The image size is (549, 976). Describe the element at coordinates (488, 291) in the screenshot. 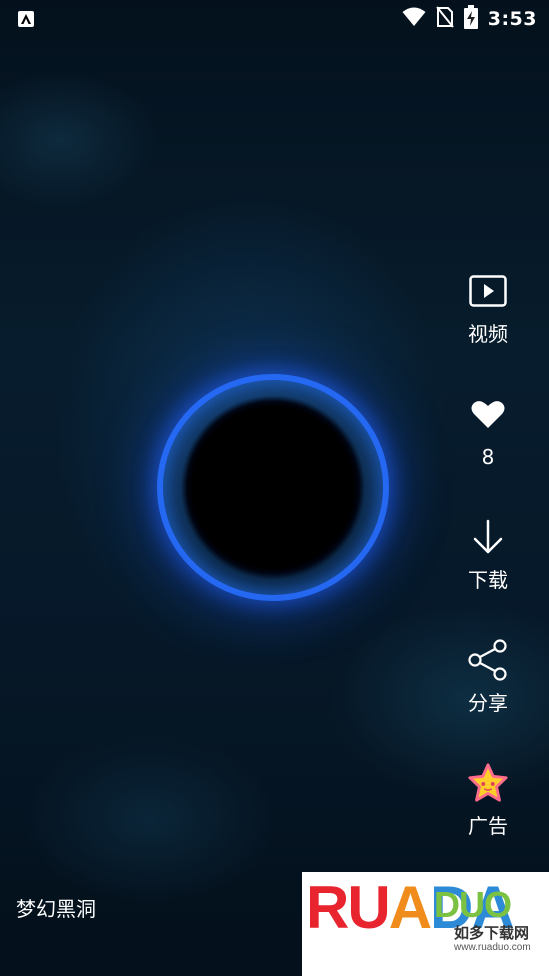

I see `video-play-icon` at that location.